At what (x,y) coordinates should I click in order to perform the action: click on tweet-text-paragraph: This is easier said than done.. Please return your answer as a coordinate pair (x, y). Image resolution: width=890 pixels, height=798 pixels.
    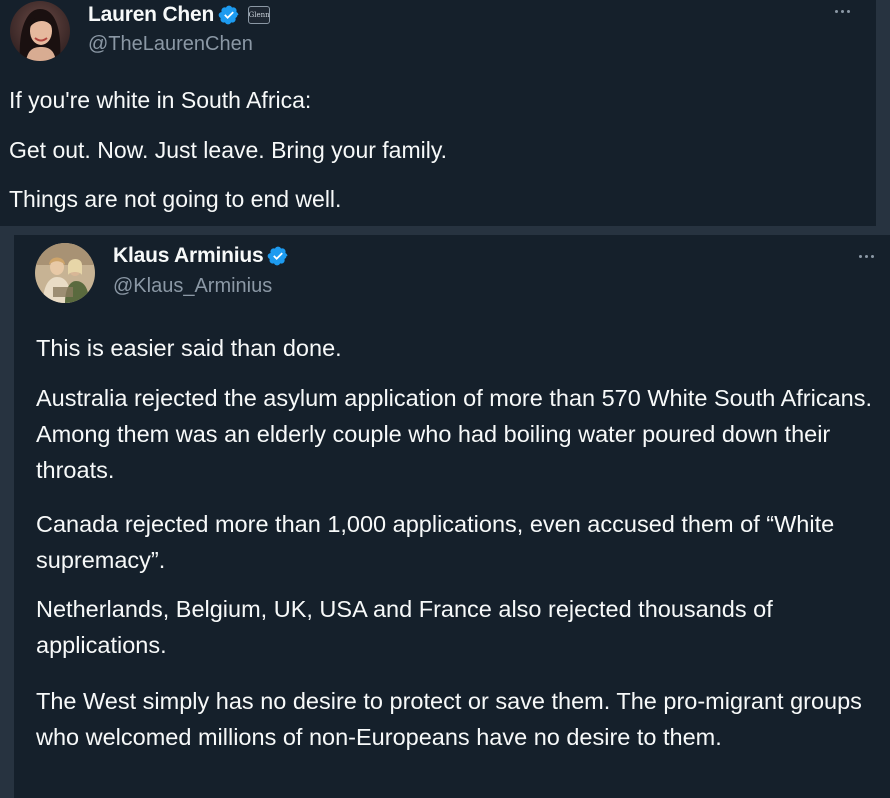
    Looking at the image, I should click on (189, 348).